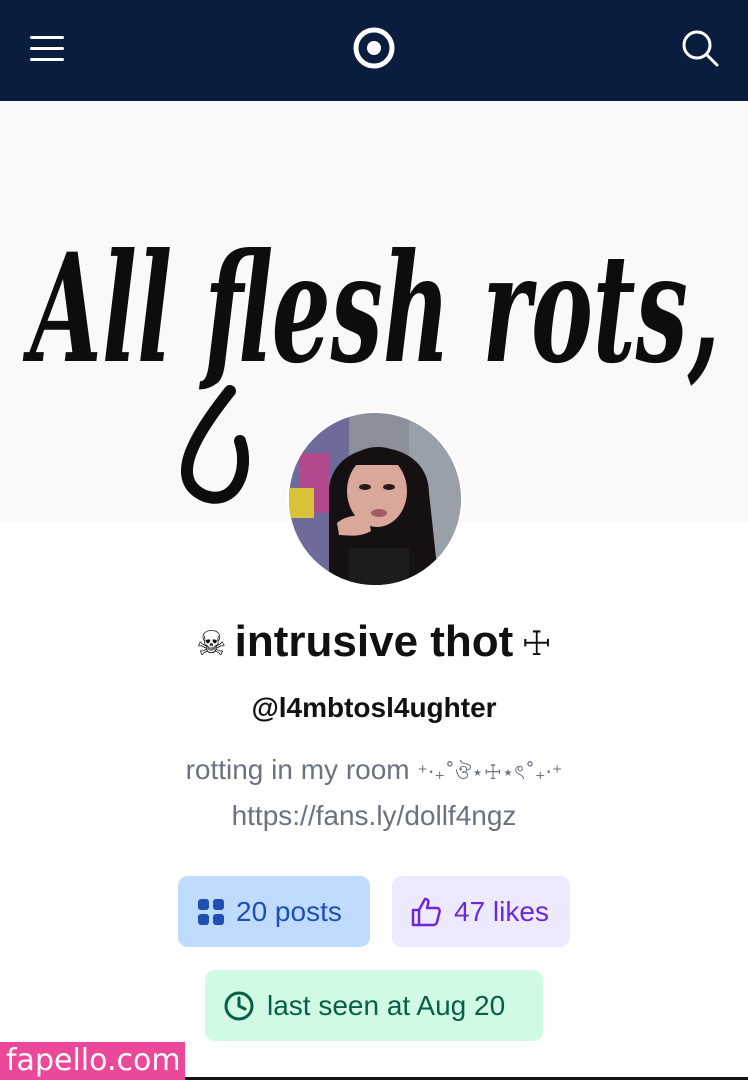 This screenshot has height=1080, width=748. I want to click on last-seen-label: last seen at Aug 20, so click(386, 1005).